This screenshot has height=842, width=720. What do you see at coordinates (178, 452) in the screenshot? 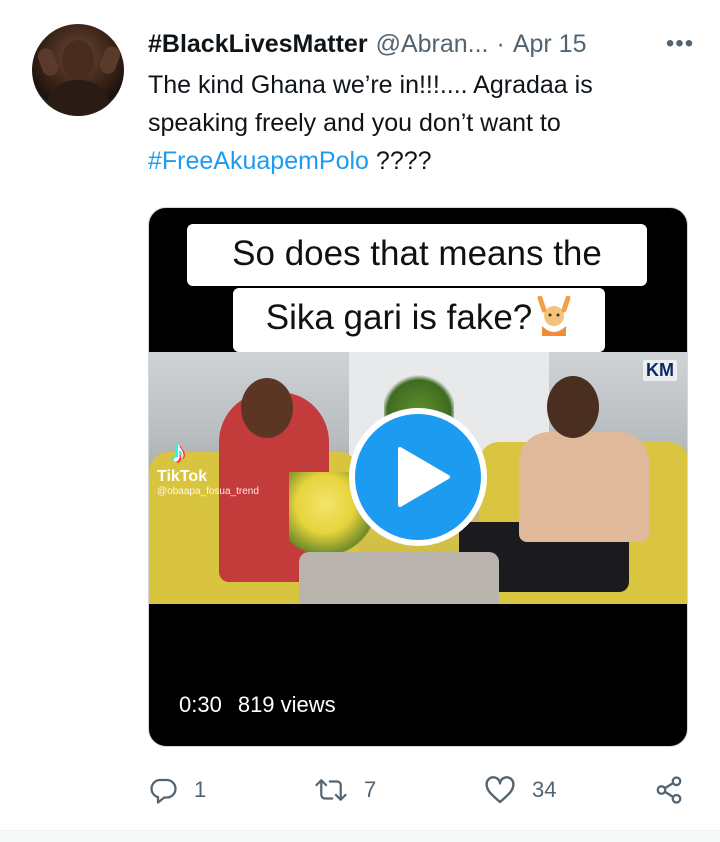
I see `tiktok-icon: ♪` at bounding box center [178, 452].